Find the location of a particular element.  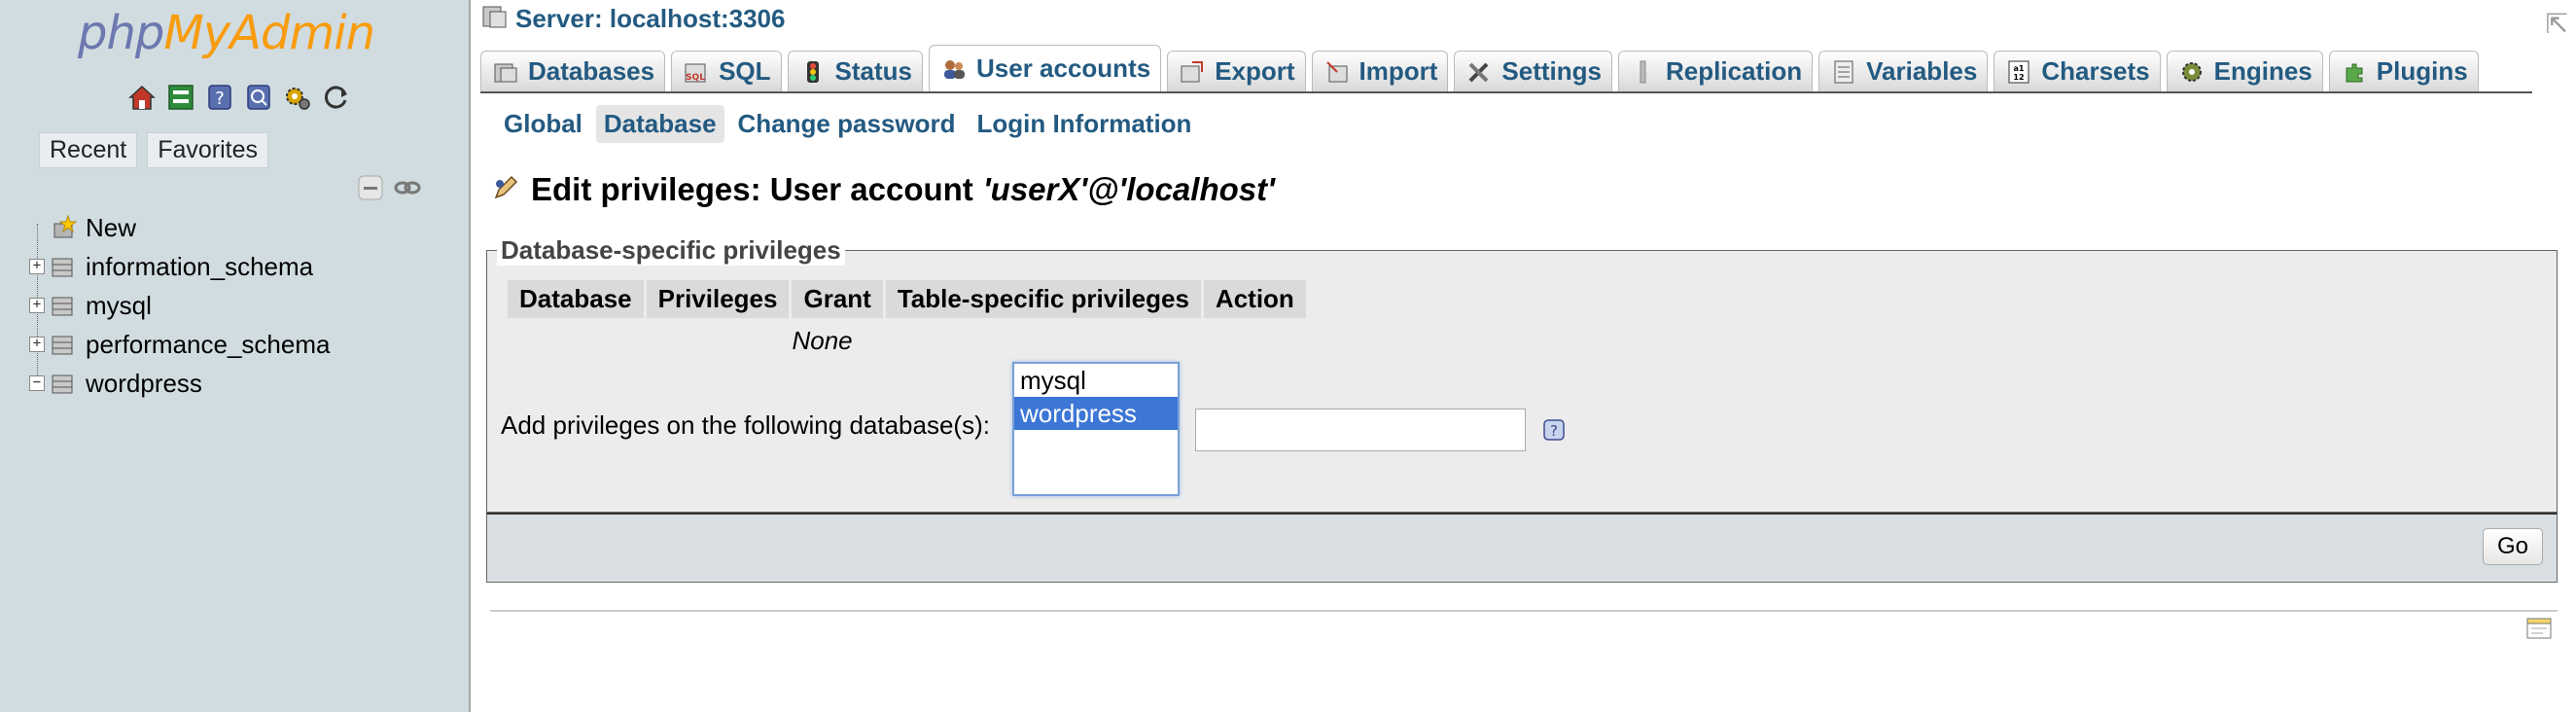

tab-import: Import is located at coordinates (1380, 71).